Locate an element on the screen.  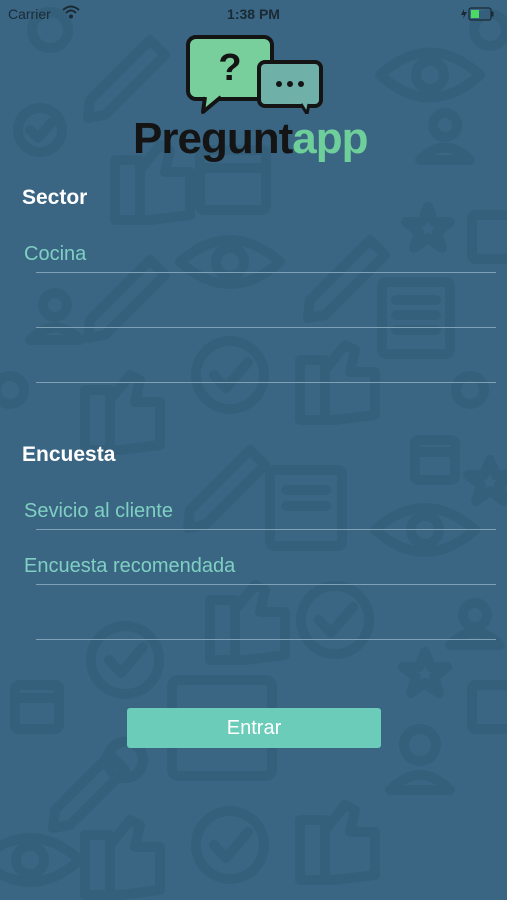
status-time: 1:38 PM is located at coordinates (253, 14).